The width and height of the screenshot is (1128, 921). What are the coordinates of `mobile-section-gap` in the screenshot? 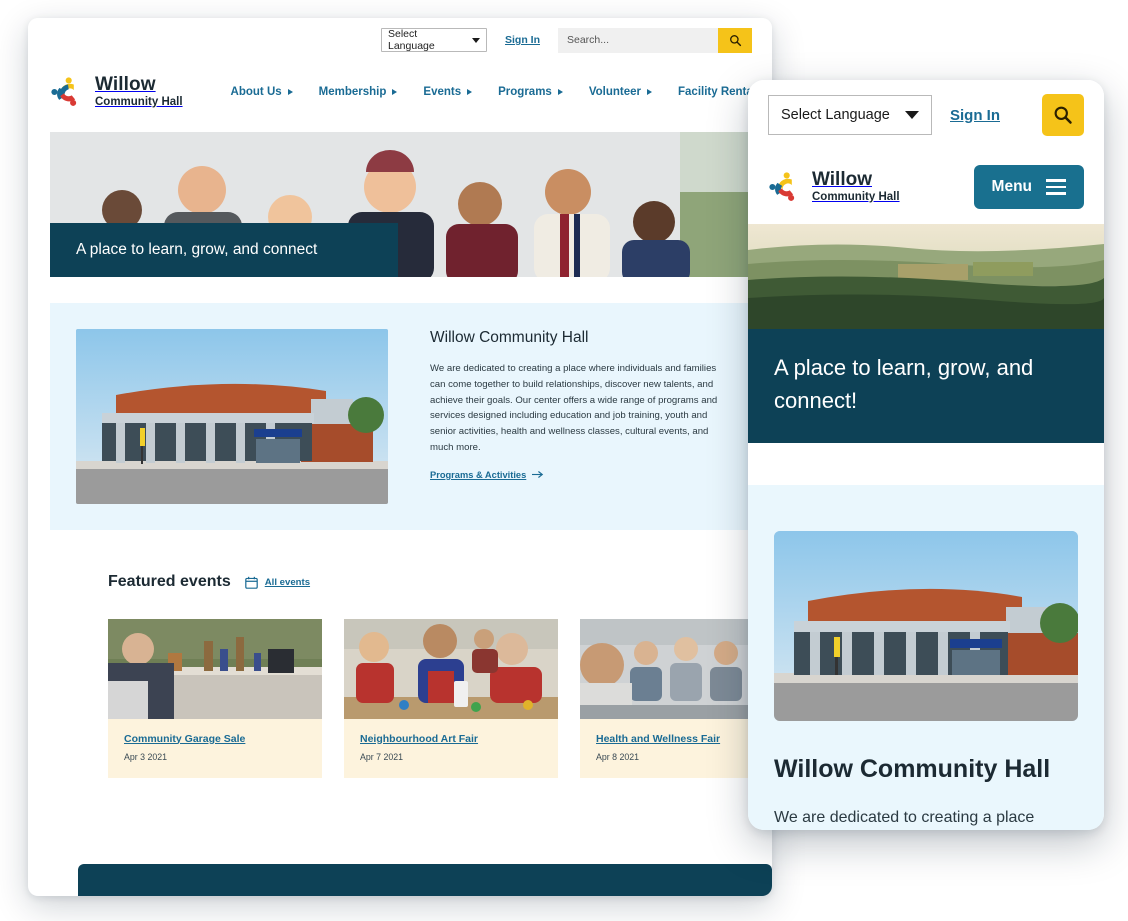 It's located at (926, 464).